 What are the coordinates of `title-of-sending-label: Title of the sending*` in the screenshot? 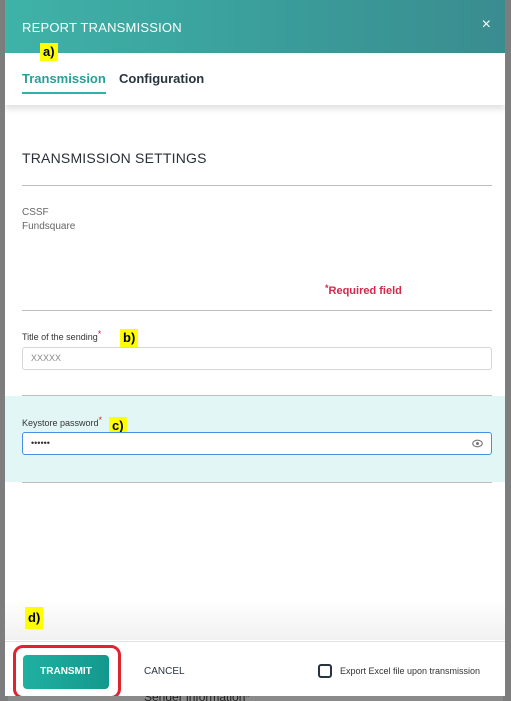 It's located at (62, 335).